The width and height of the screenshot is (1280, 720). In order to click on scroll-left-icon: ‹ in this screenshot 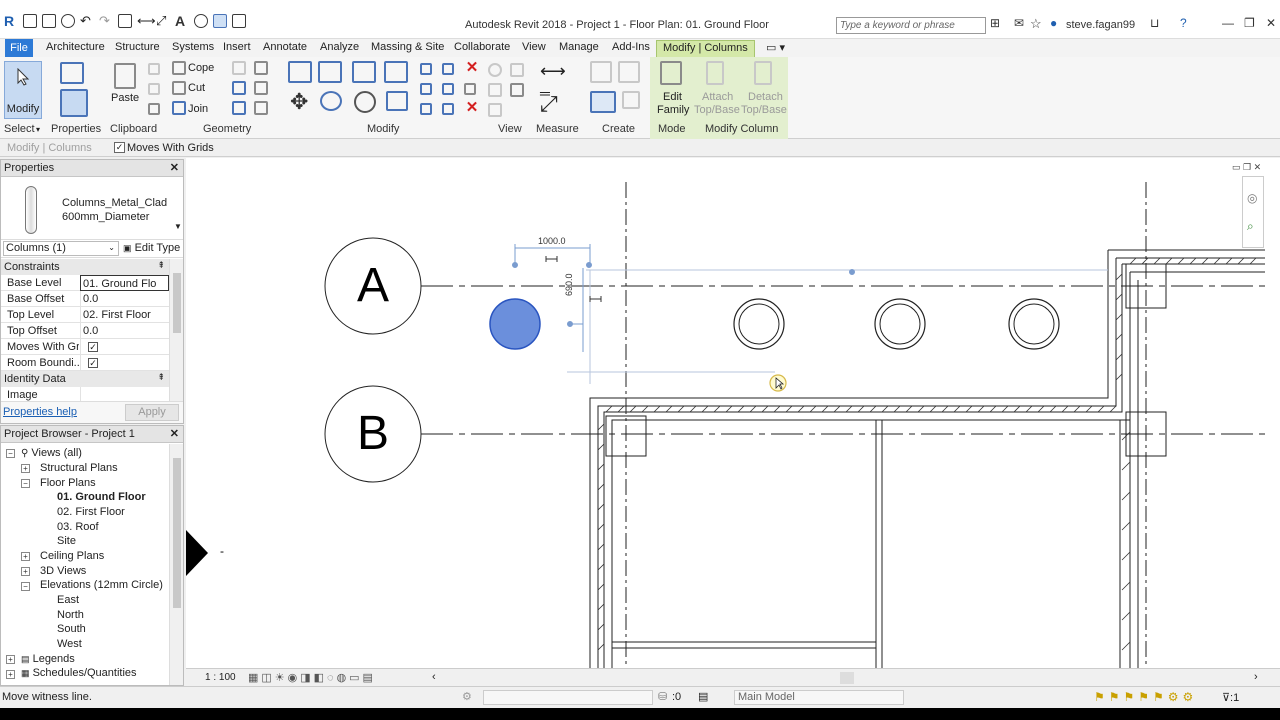, I will do `click(434, 677)`.